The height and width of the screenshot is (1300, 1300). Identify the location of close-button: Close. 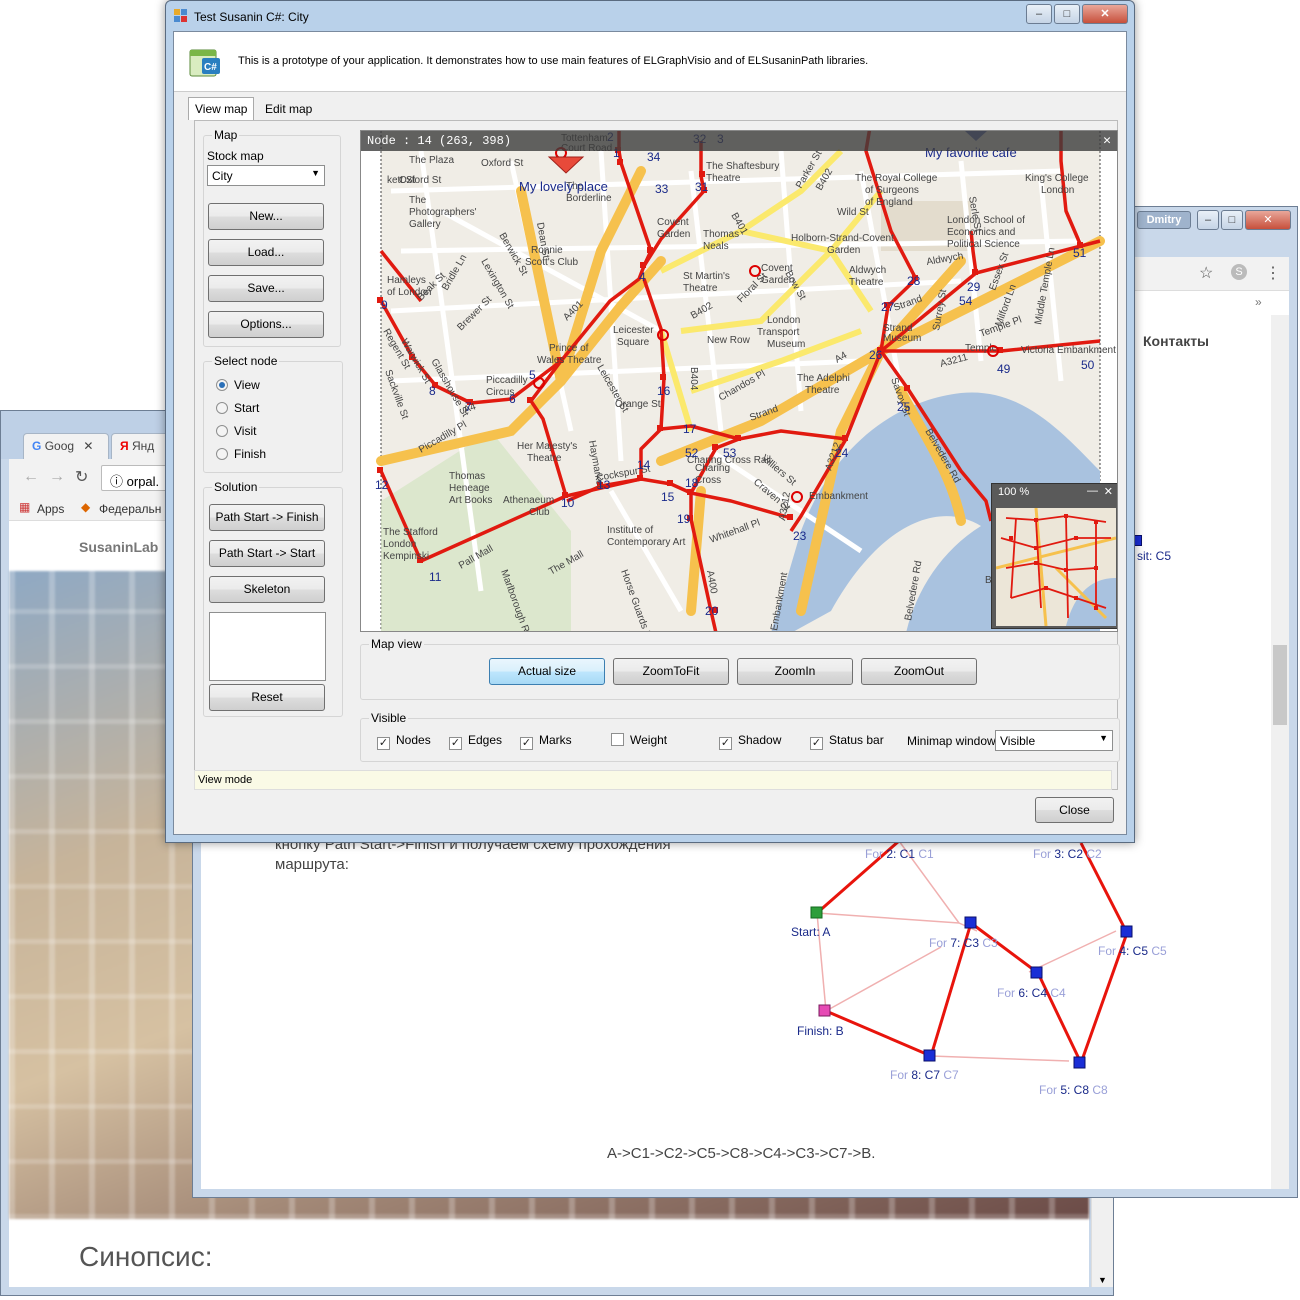
(1074, 810).